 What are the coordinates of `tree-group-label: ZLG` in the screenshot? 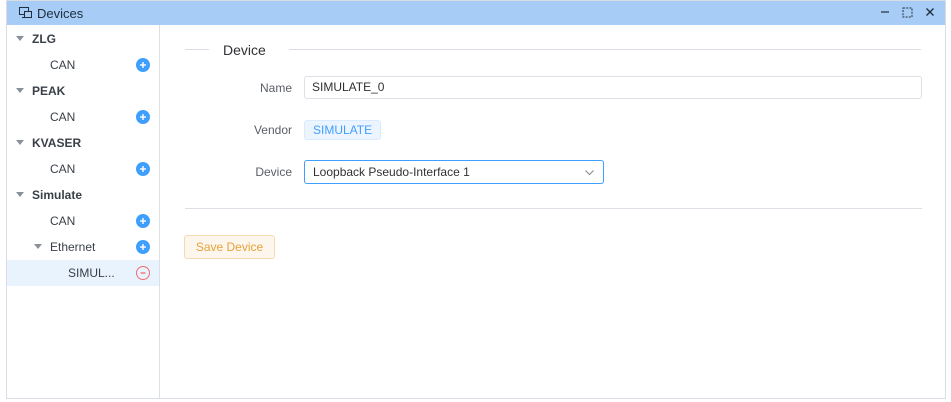 It's located at (44, 39).